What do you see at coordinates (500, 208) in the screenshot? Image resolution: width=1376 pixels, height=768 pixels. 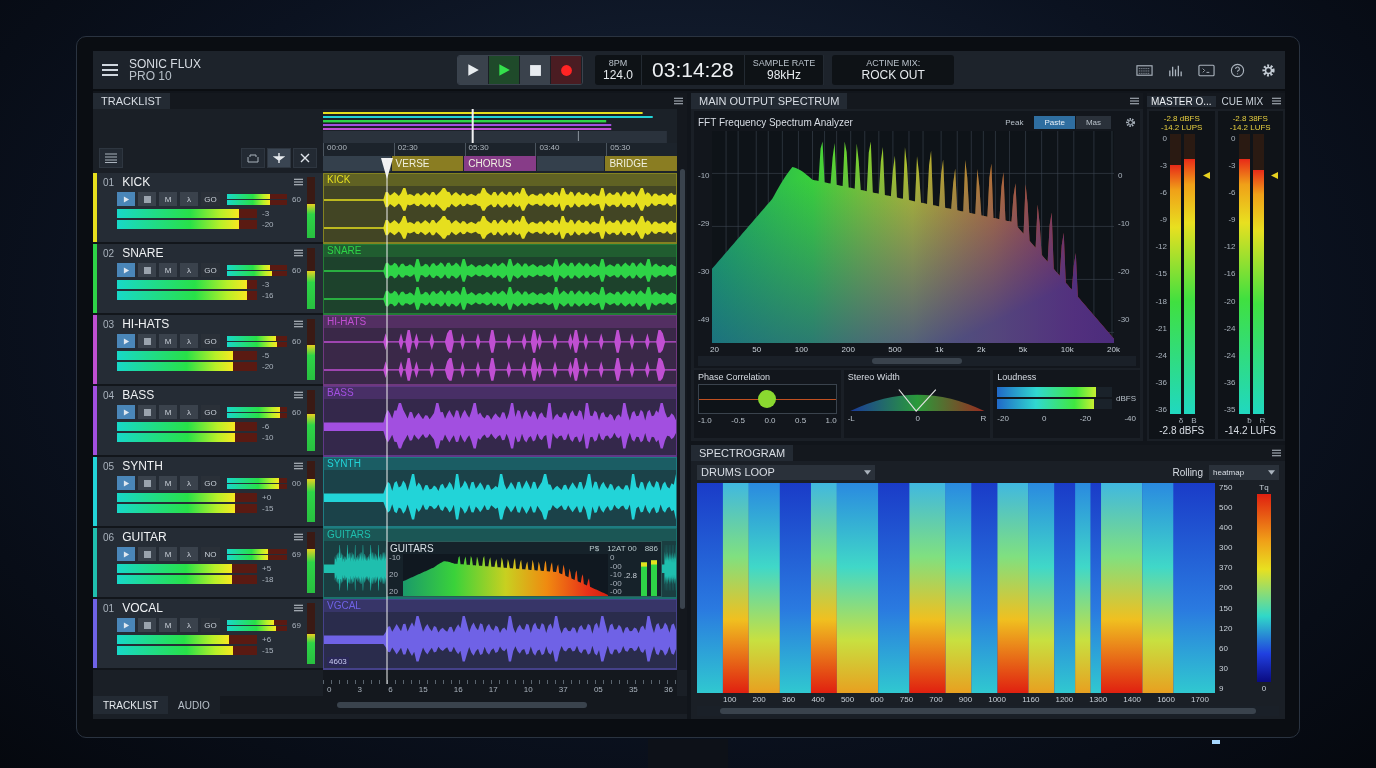 I see `audio-clip: KICK` at bounding box center [500, 208].